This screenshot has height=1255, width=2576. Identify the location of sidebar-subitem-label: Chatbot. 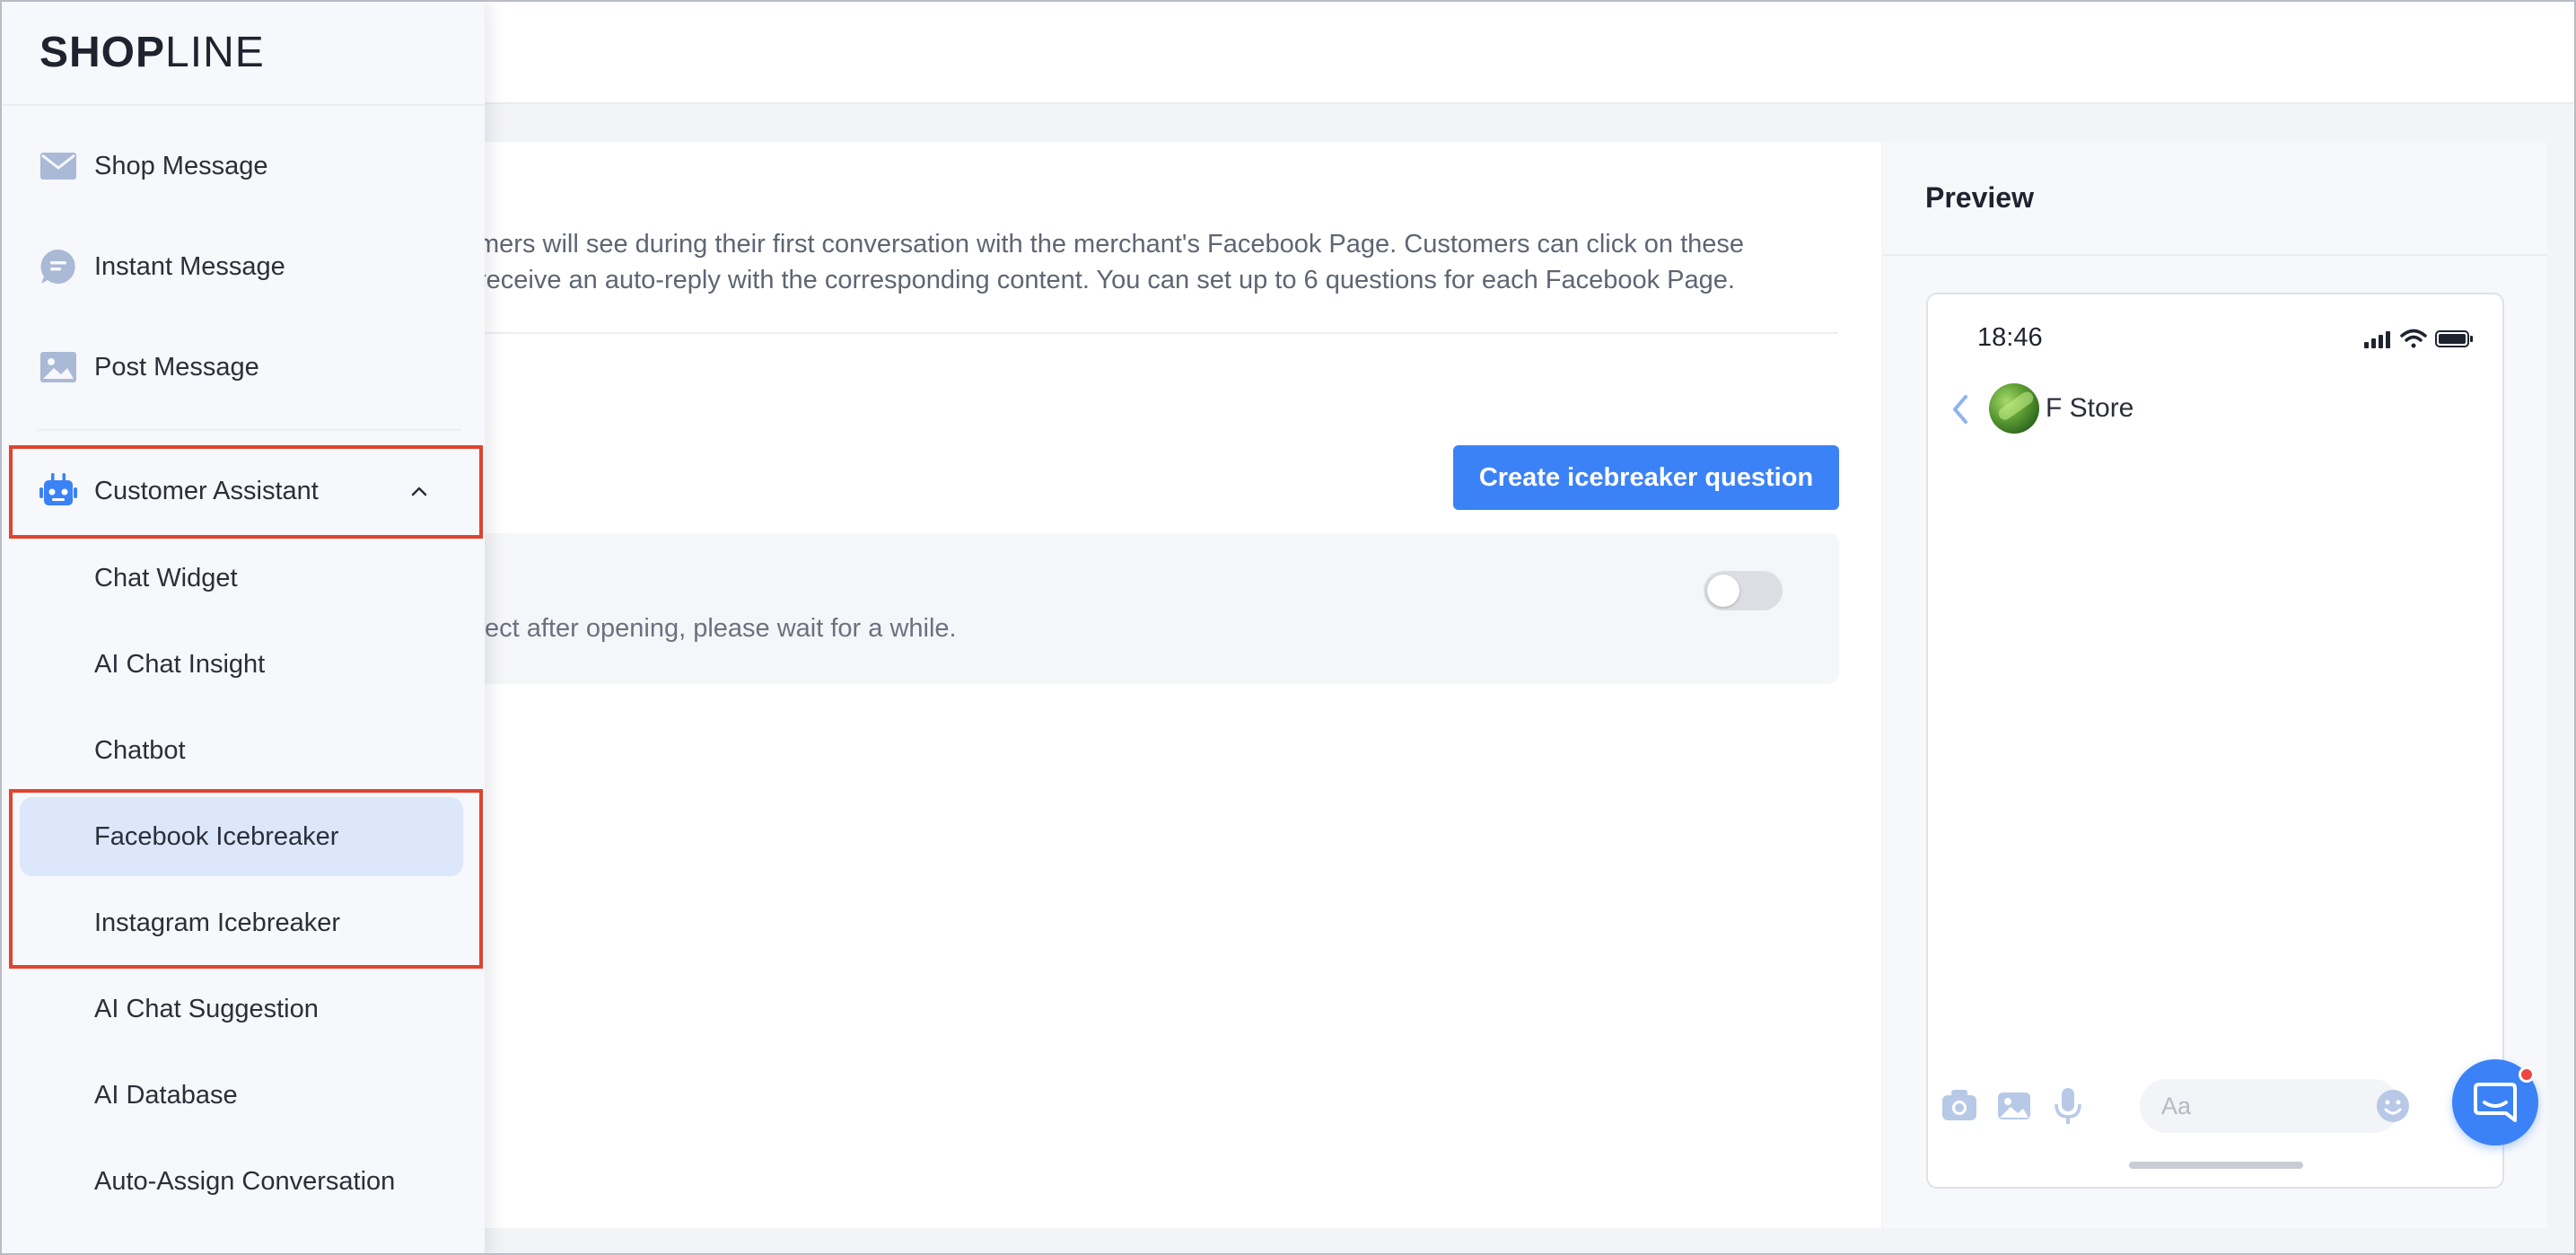
(140, 750).